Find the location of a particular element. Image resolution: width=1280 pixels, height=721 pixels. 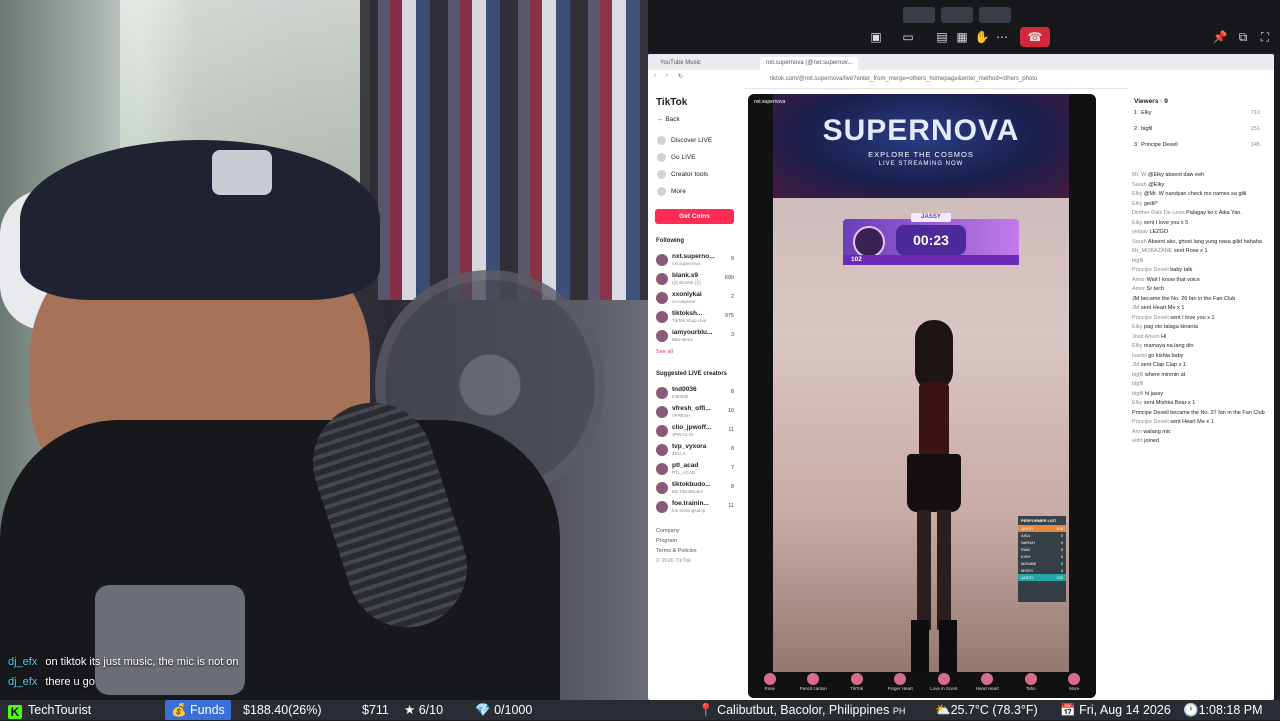

chat-message: Ivanbi go kishia baby is located at coordinates (1202, 356).